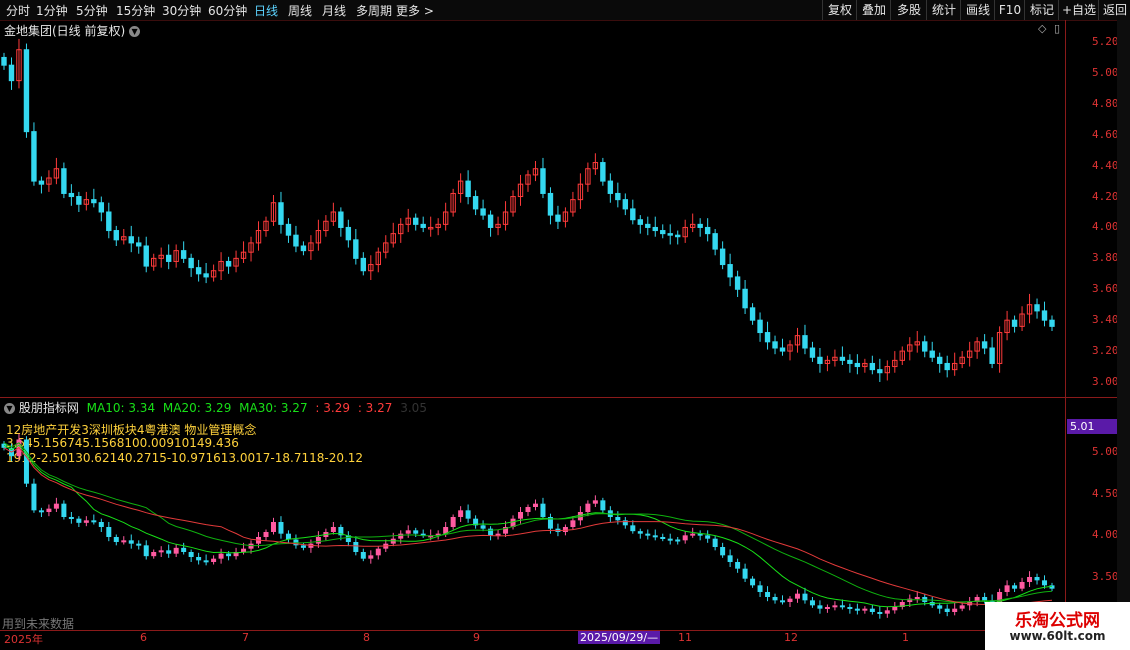  What do you see at coordinates (334, 10) in the screenshot?
I see `period-tab-8: 月线` at bounding box center [334, 10].